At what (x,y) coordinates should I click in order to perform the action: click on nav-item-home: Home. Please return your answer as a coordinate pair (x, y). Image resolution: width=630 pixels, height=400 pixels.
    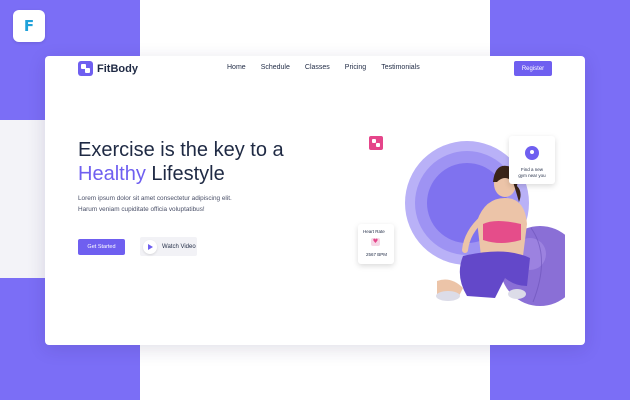
    Looking at the image, I should click on (236, 67).